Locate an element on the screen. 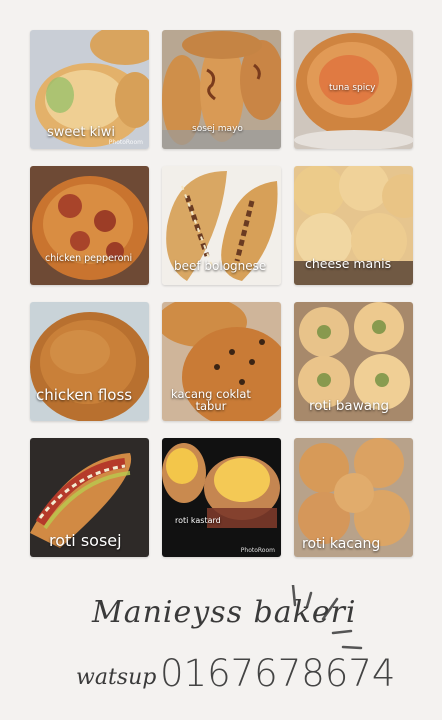  product-tile-roti-sosej: roti sosej is located at coordinates (89, 497).